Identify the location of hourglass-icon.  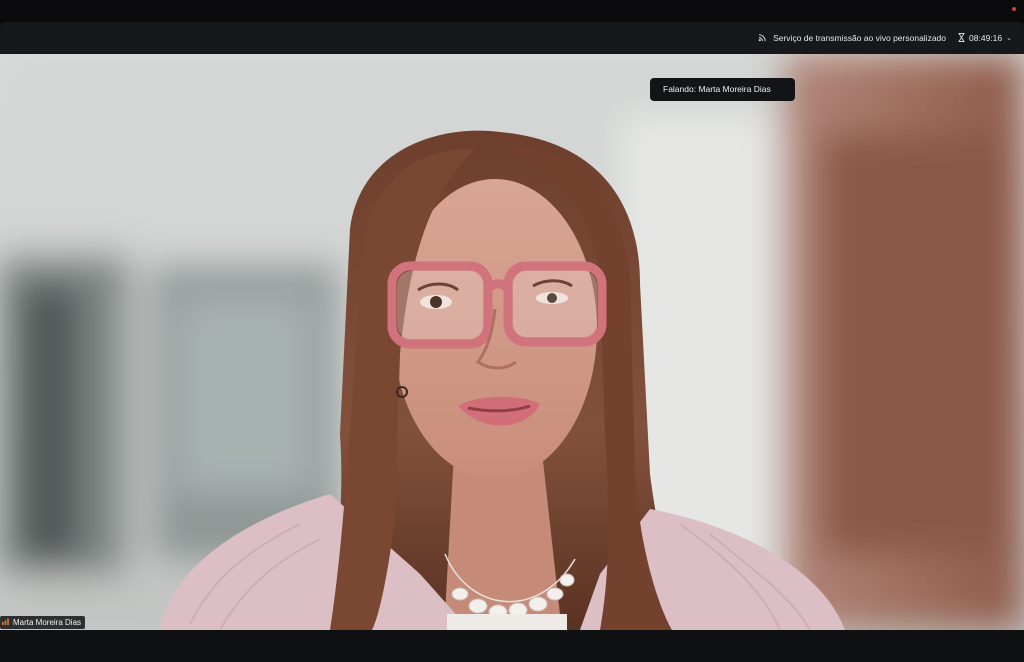
(961, 38).